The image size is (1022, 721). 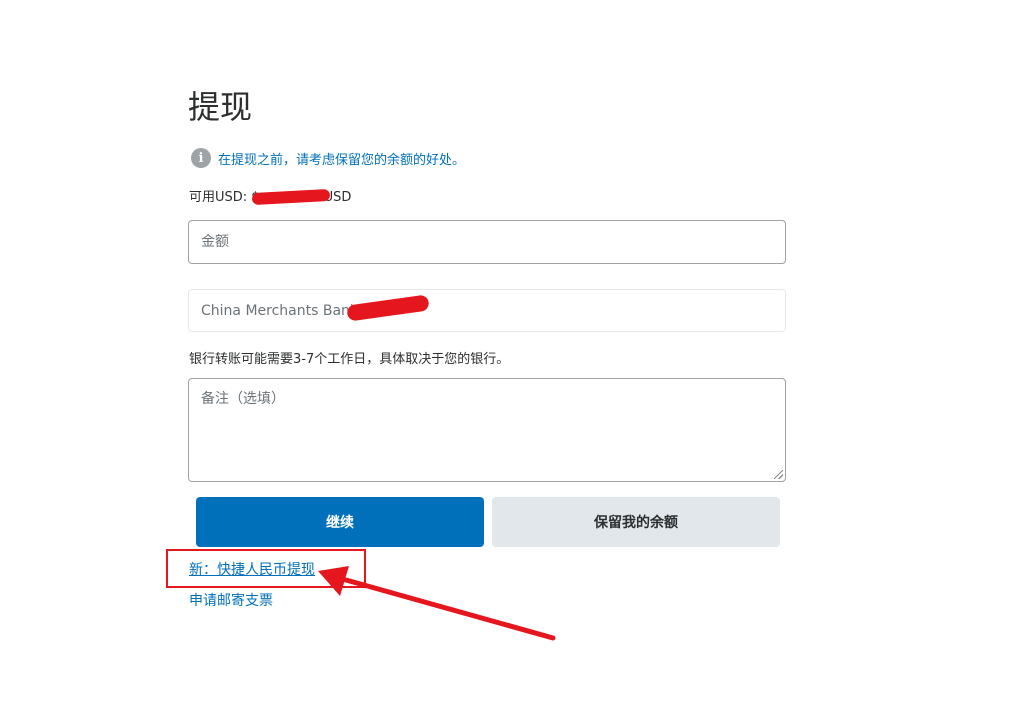 I want to click on info-icon: i, so click(x=201, y=158).